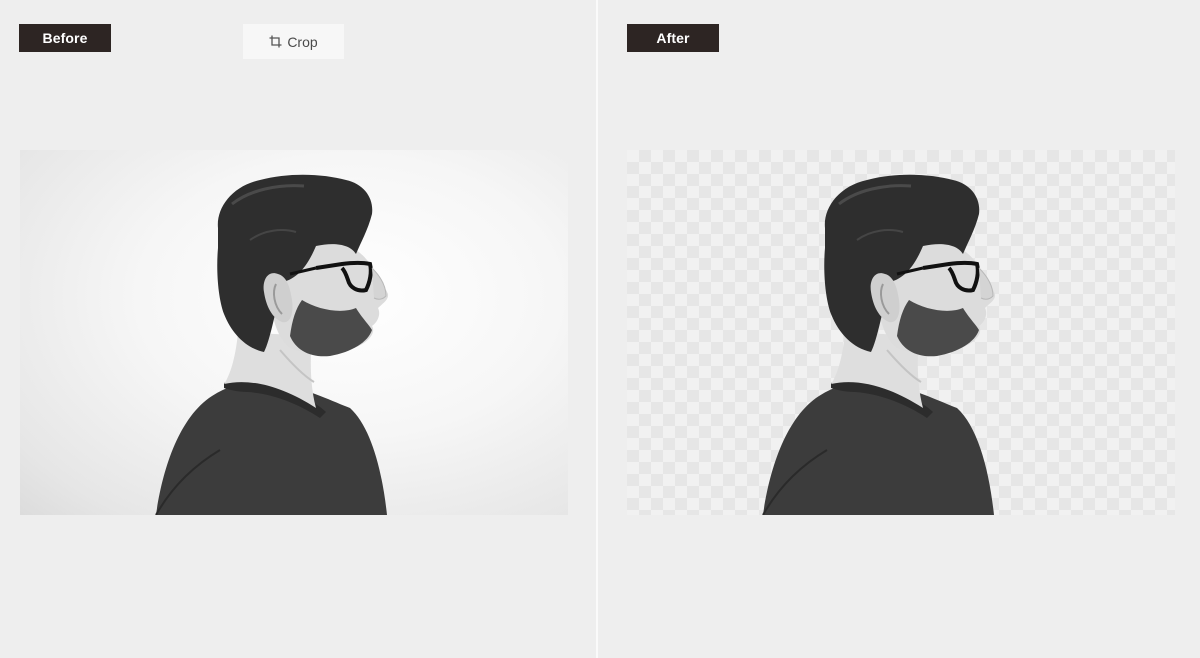 This screenshot has height=658, width=1200. What do you see at coordinates (302, 41) in the screenshot?
I see `crop-button-label: Crop` at bounding box center [302, 41].